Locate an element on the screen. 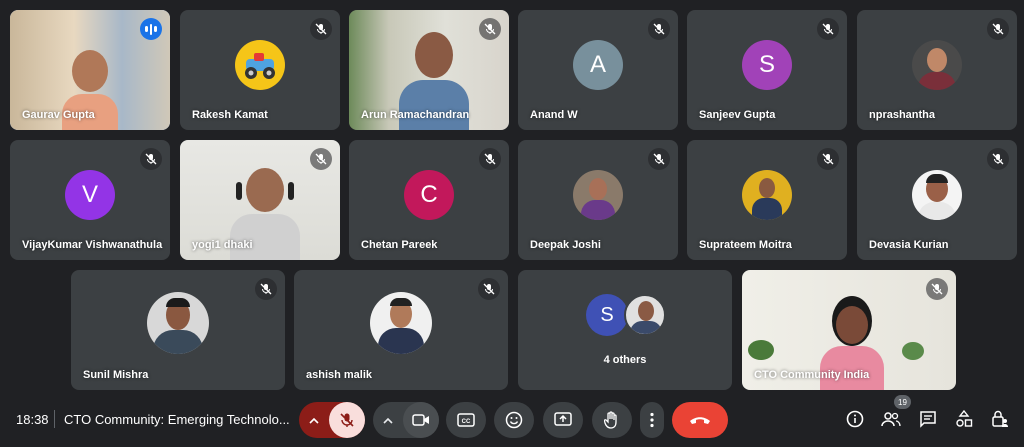  participant-tile: Rakesh Kamat is located at coordinates (260, 70).